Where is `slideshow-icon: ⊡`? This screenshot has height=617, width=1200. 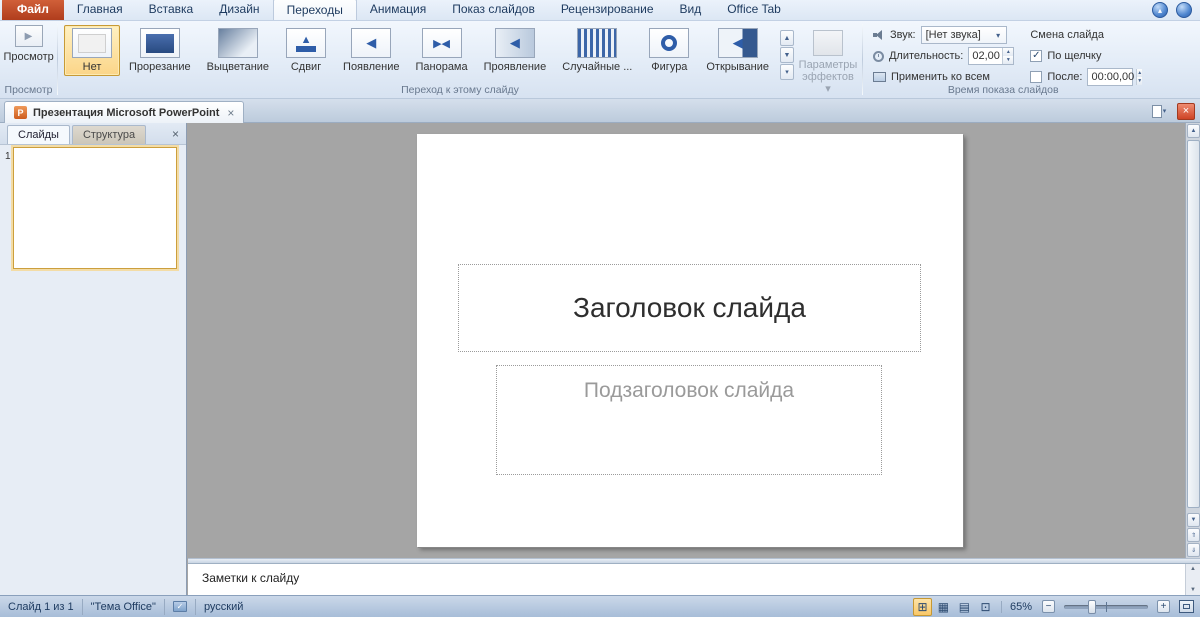
slideshow-icon: ⊡ is located at coordinates (985, 606).